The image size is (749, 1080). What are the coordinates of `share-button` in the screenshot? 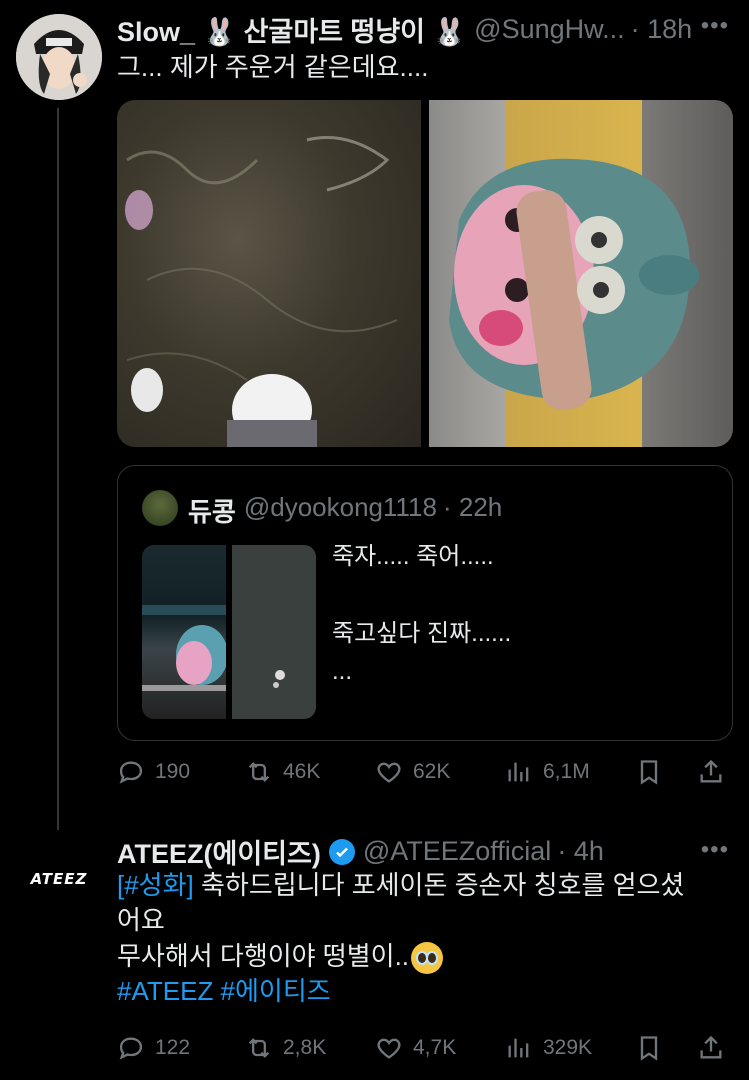 It's located at (711, 772).